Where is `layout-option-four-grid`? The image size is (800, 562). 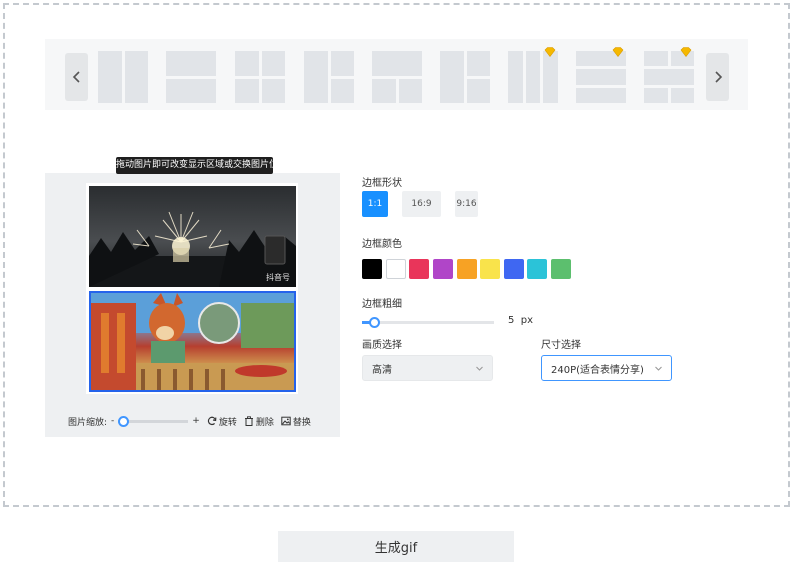
layout-option-four-grid is located at coordinates (260, 77).